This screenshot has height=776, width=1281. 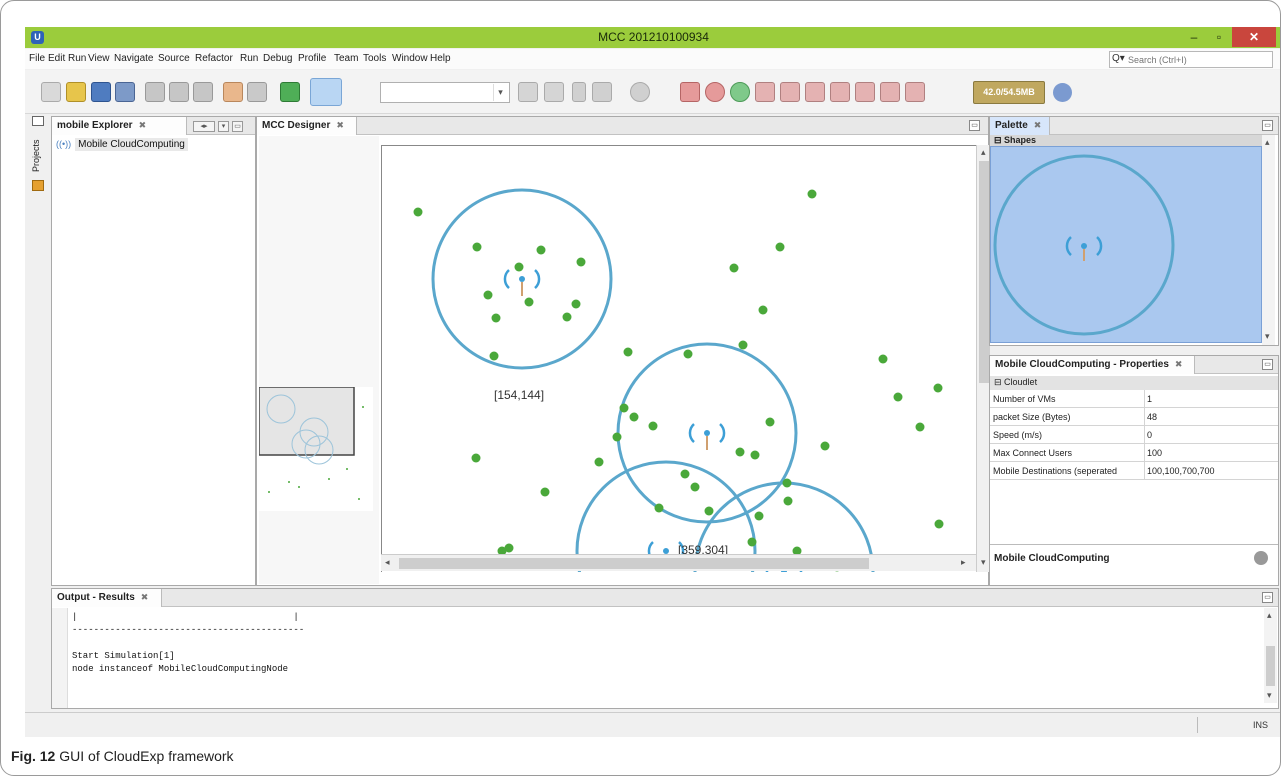 I want to click on record-icon, so click(x=715, y=92).